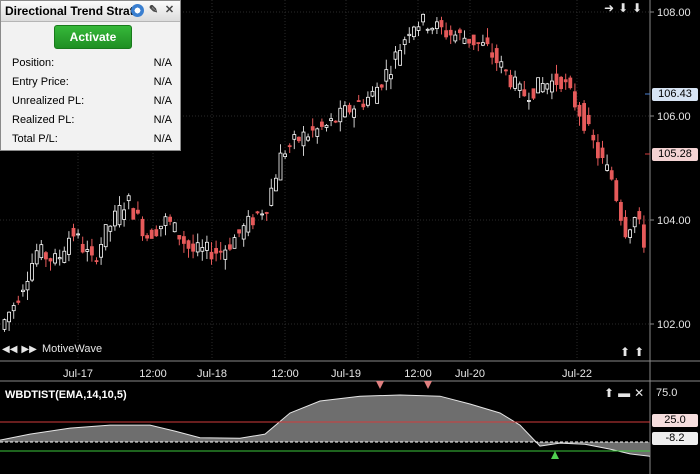 Image resolution: width=700 pixels, height=474 pixels. What do you see at coordinates (153, 10) in the screenshot?
I see `edit-icon: ✎` at bounding box center [153, 10].